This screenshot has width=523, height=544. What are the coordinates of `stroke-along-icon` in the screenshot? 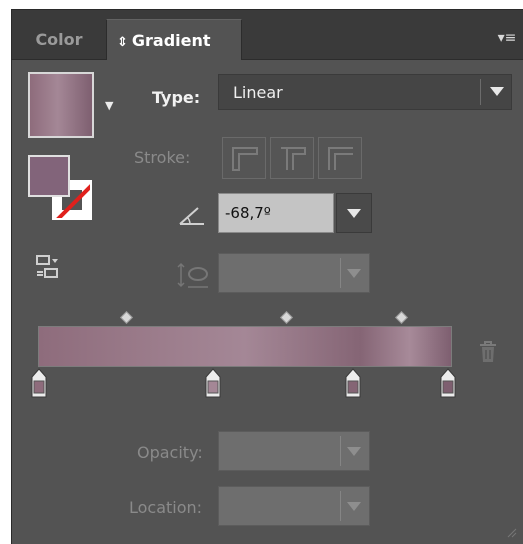 It's located at (293, 158).